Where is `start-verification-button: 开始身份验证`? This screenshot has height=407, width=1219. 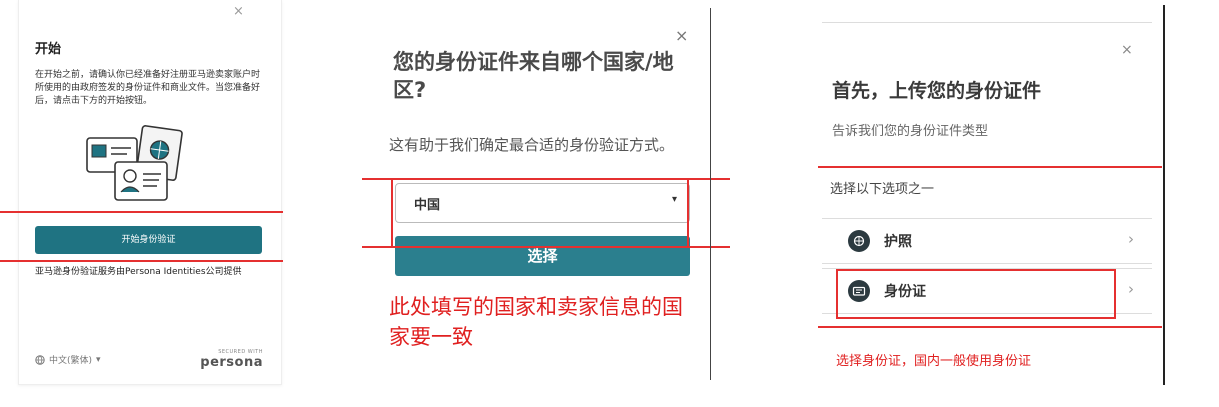 start-verification-button: 开始身份验证 is located at coordinates (148, 240).